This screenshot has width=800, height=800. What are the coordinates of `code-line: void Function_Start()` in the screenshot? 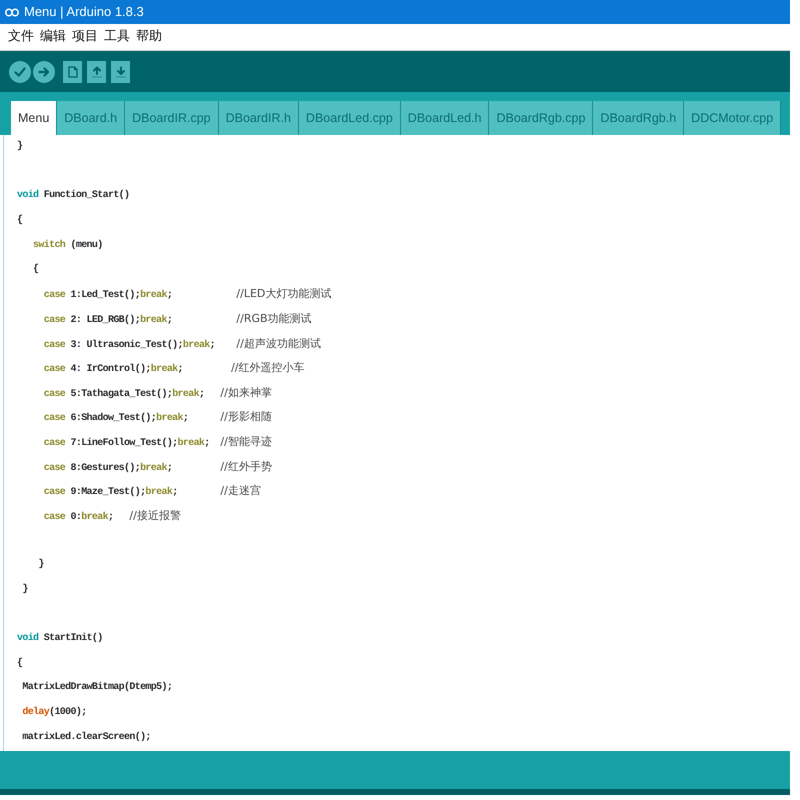 It's located at (73, 196).